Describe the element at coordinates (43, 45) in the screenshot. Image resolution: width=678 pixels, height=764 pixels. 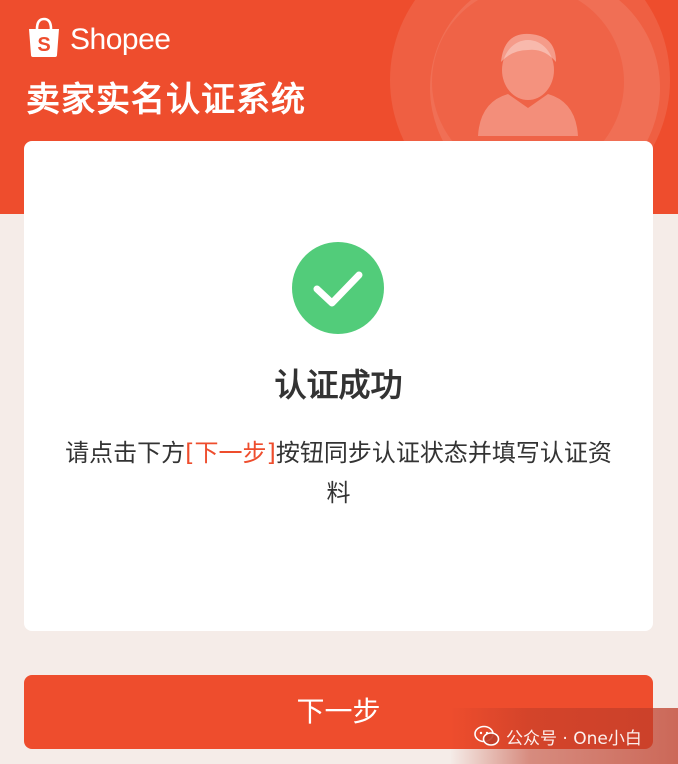
I see `logo-letter: S` at that location.